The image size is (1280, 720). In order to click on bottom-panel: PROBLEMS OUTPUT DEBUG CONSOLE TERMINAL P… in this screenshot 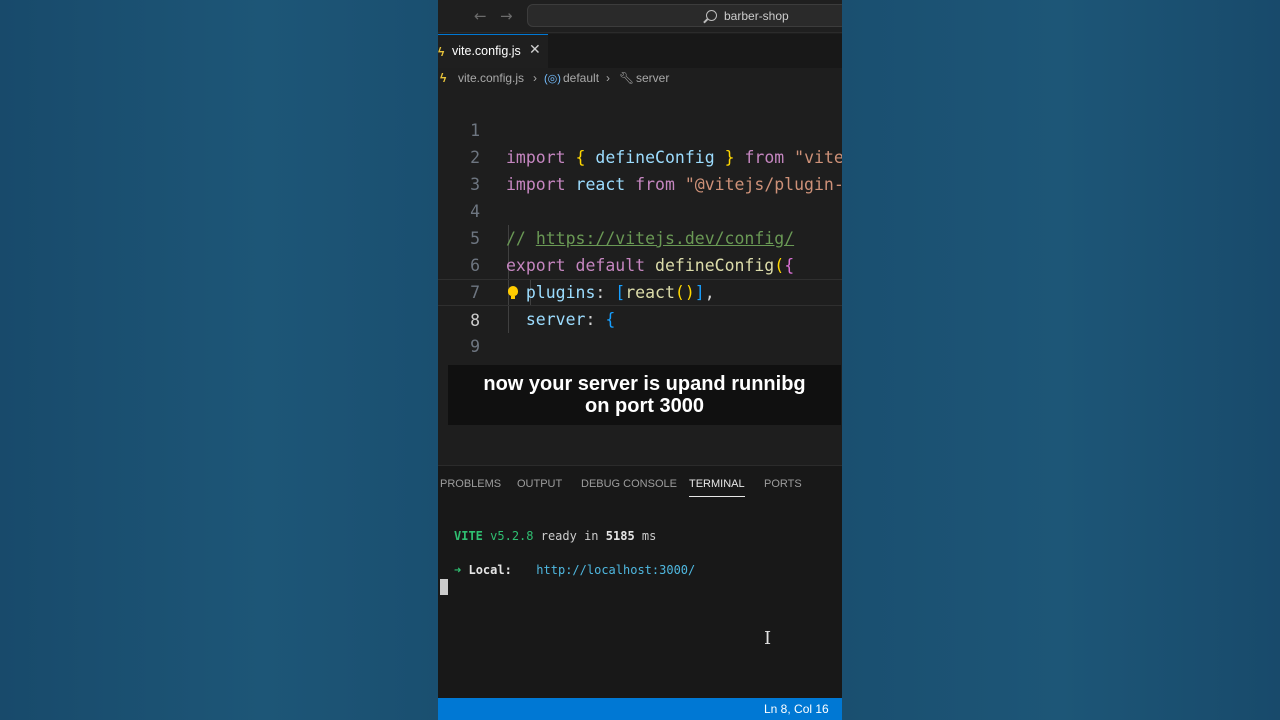, I will do `click(640, 581)`.